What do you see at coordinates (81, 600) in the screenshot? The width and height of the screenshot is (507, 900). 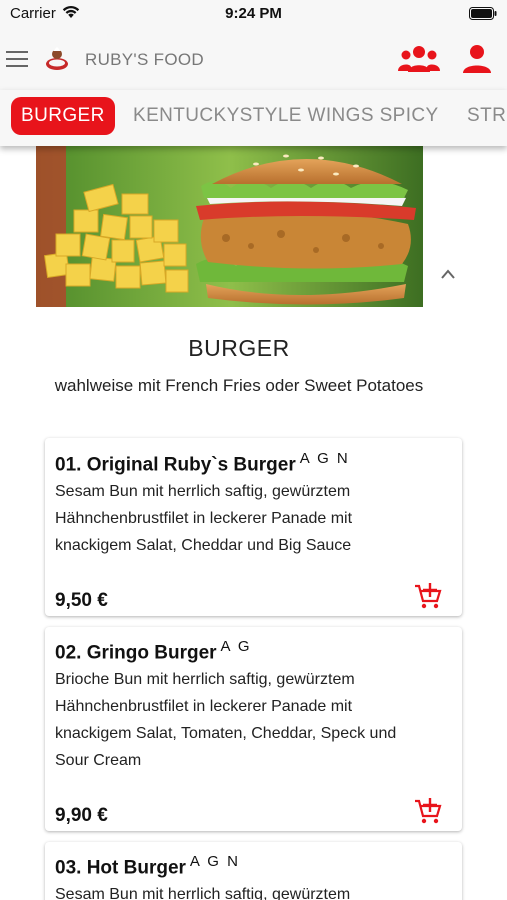 I see `menu-item-price: 9,50 €` at bounding box center [81, 600].